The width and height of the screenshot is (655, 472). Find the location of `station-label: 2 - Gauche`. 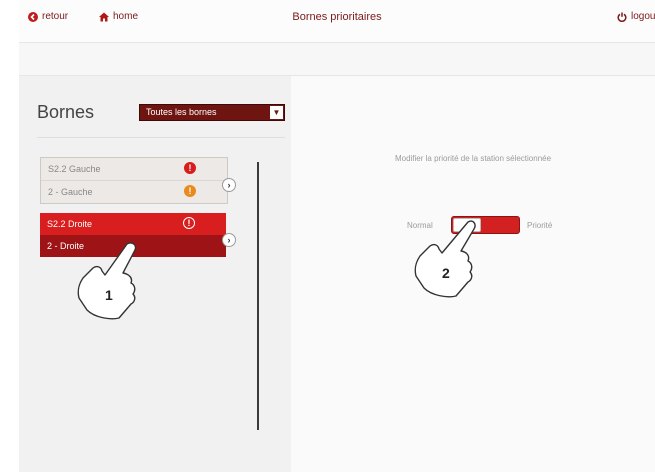

station-label: 2 - Gauche is located at coordinates (70, 192).